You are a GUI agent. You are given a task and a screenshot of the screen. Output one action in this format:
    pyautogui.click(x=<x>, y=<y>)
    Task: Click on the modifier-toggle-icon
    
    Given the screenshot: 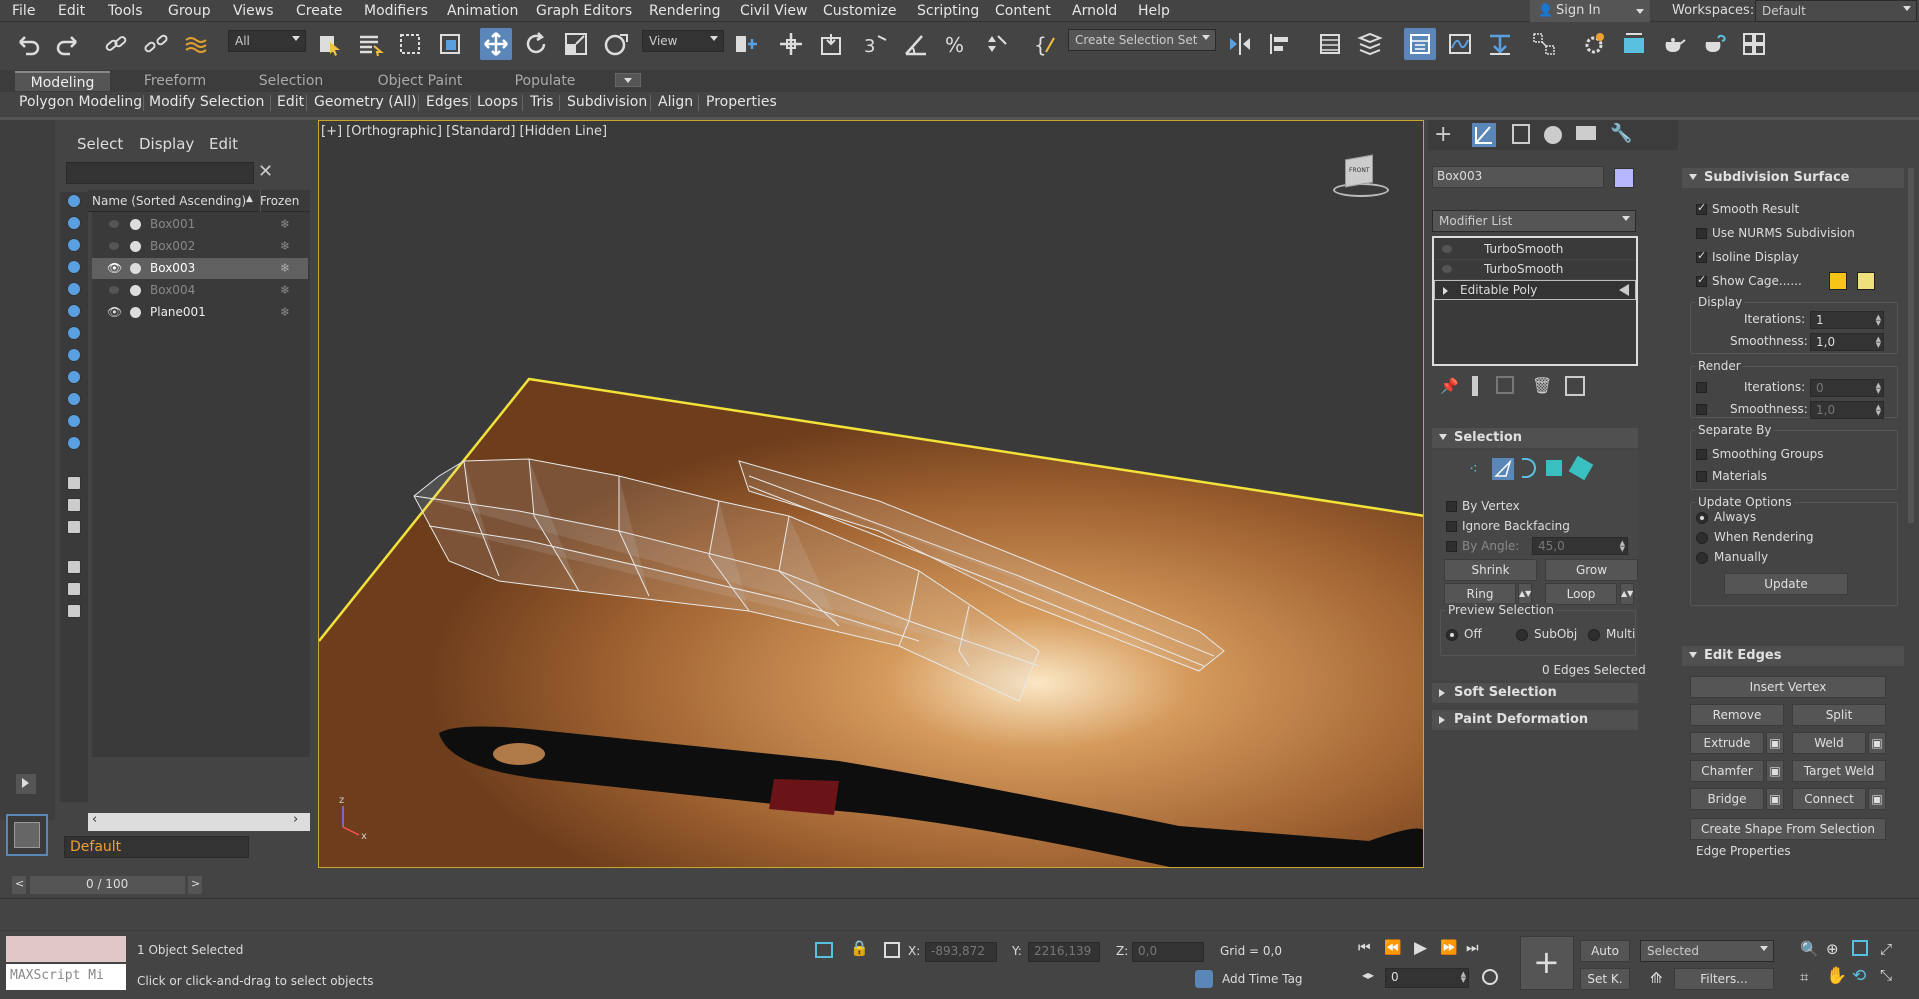 What is the action you would take?
    pyautogui.click(x=1447, y=249)
    